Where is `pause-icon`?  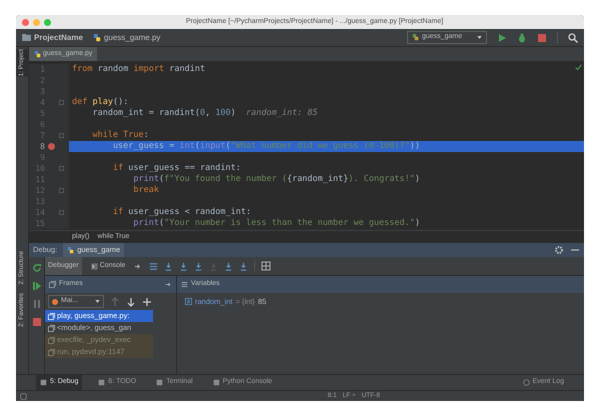 pause-icon is located at coordinates (37, 304).